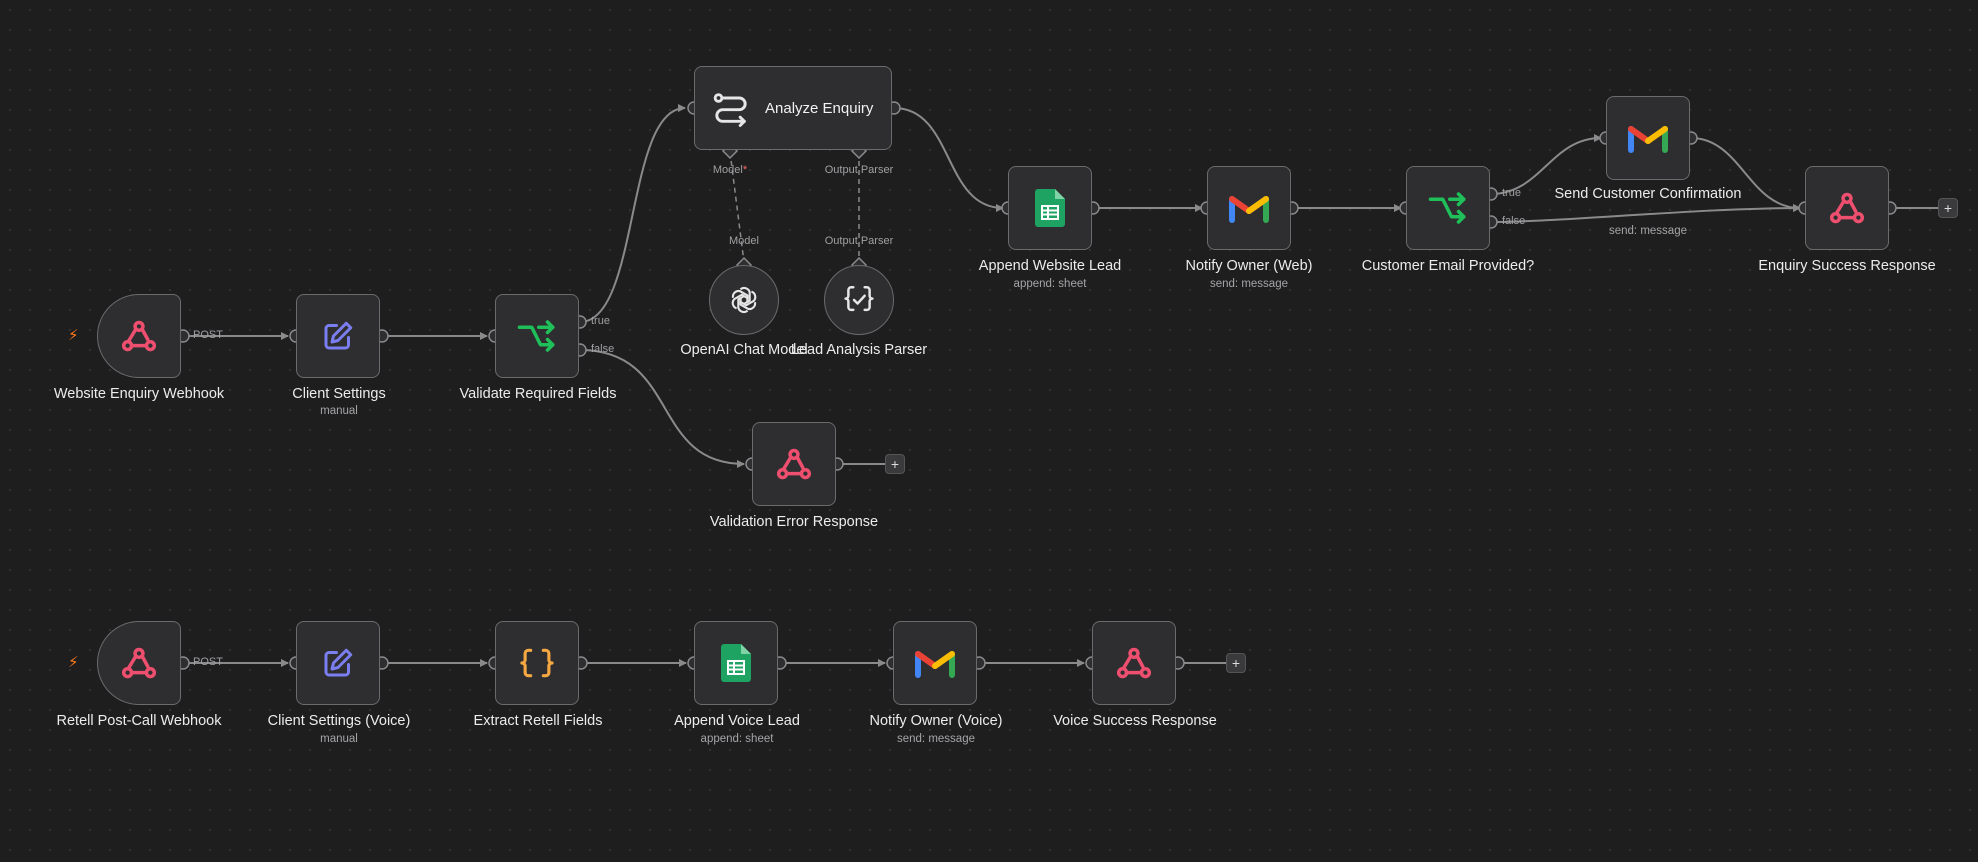  I want to click on analyze-enquiry-node: Analyze Enquiry, so click(793, 108).